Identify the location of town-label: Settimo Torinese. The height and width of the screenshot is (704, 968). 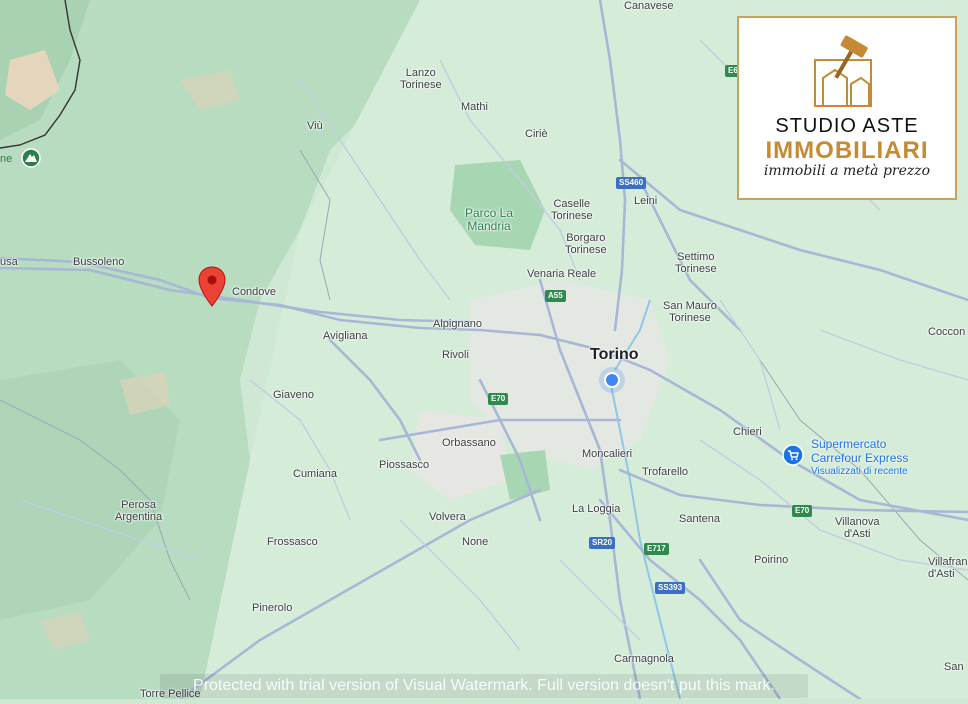
(696, 263).